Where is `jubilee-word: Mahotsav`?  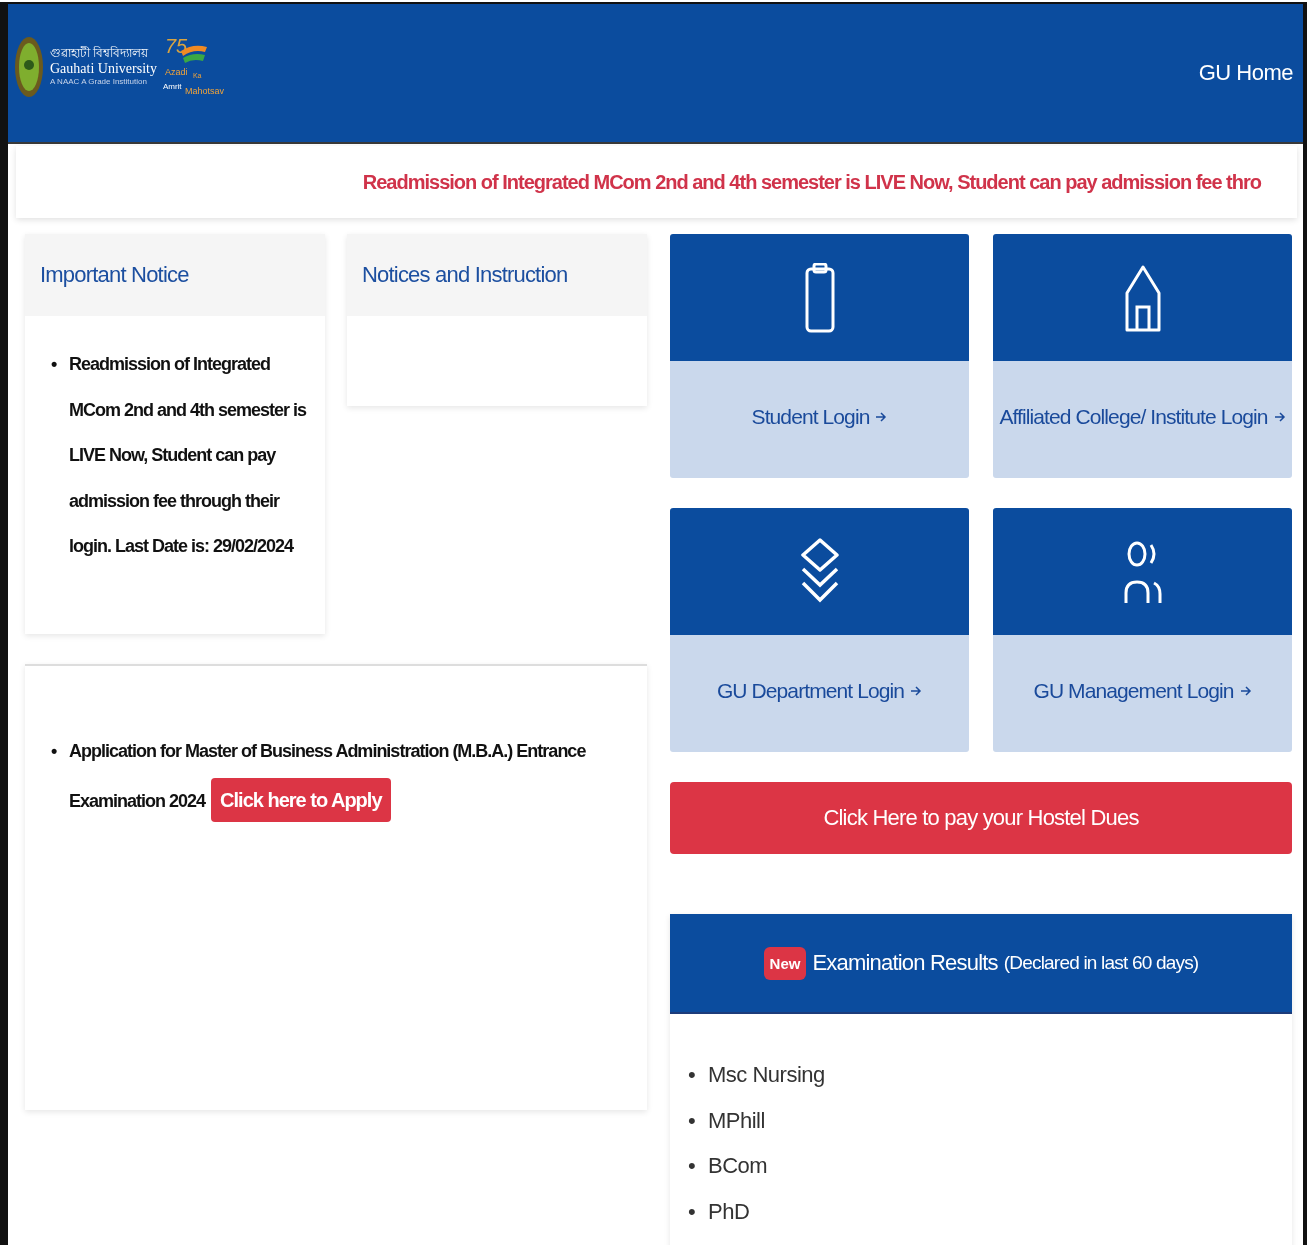
jubilee-word: Mahotsav is located at coordinates (204, 91).